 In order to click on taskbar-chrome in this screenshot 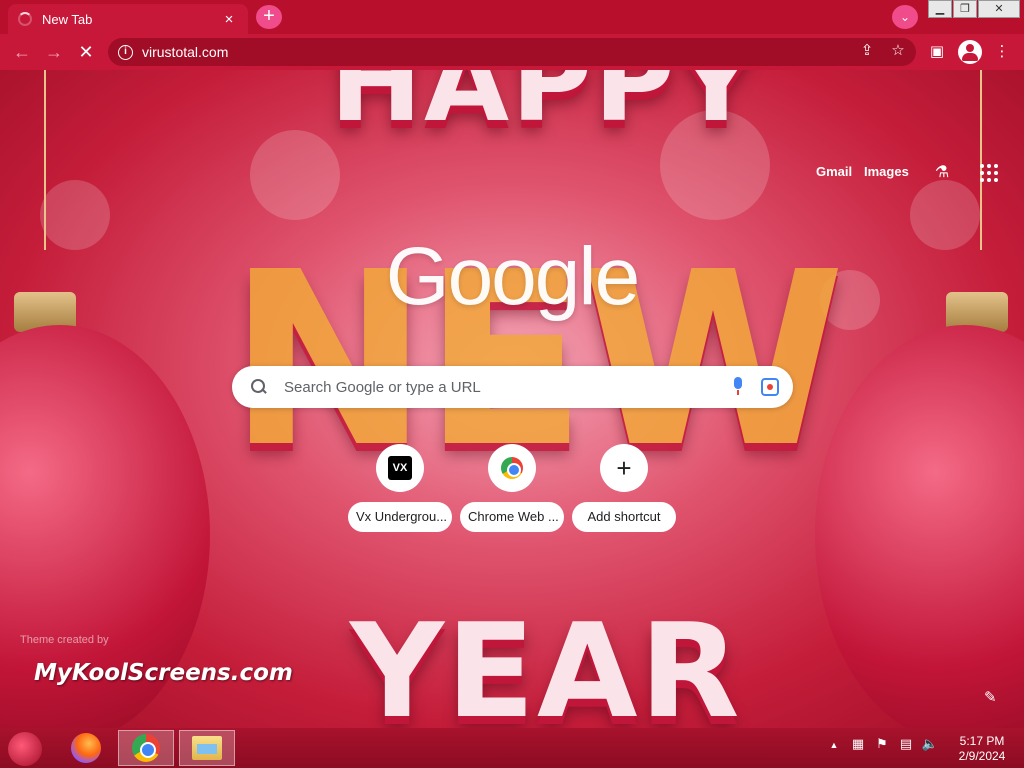, I will do `click(146, 748)`.